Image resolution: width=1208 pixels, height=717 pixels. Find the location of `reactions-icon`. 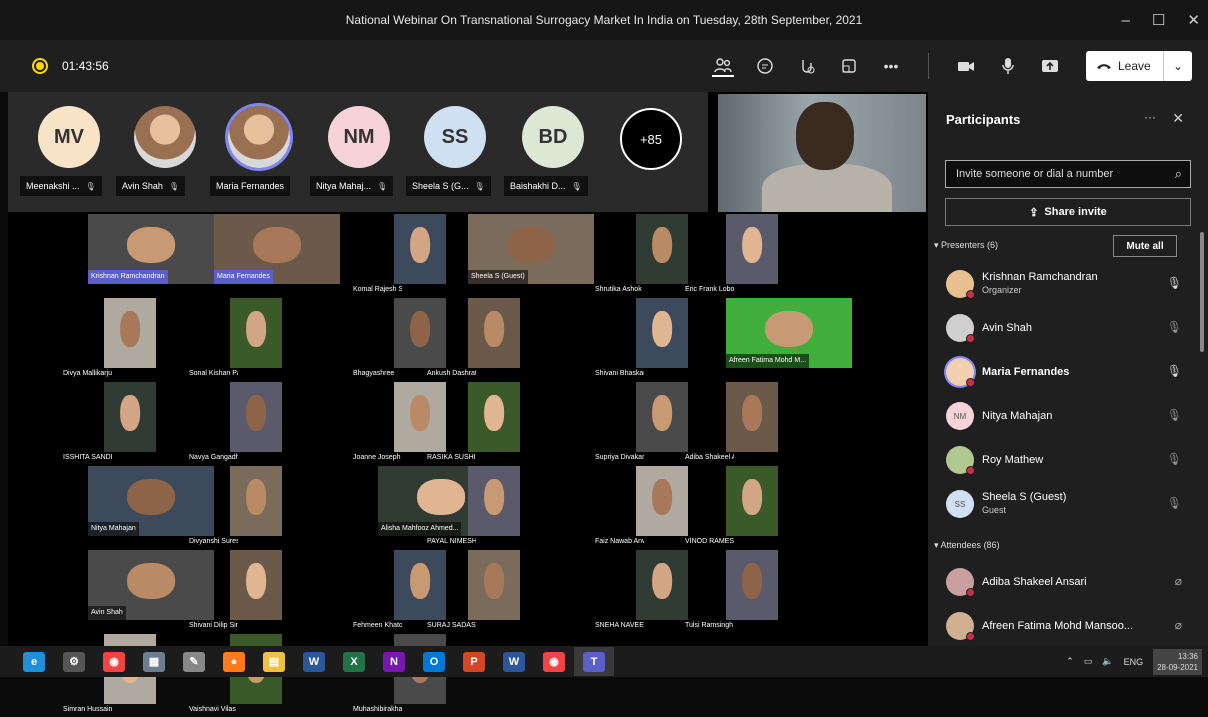

reactions-icon is located at coordinates (807, 66).